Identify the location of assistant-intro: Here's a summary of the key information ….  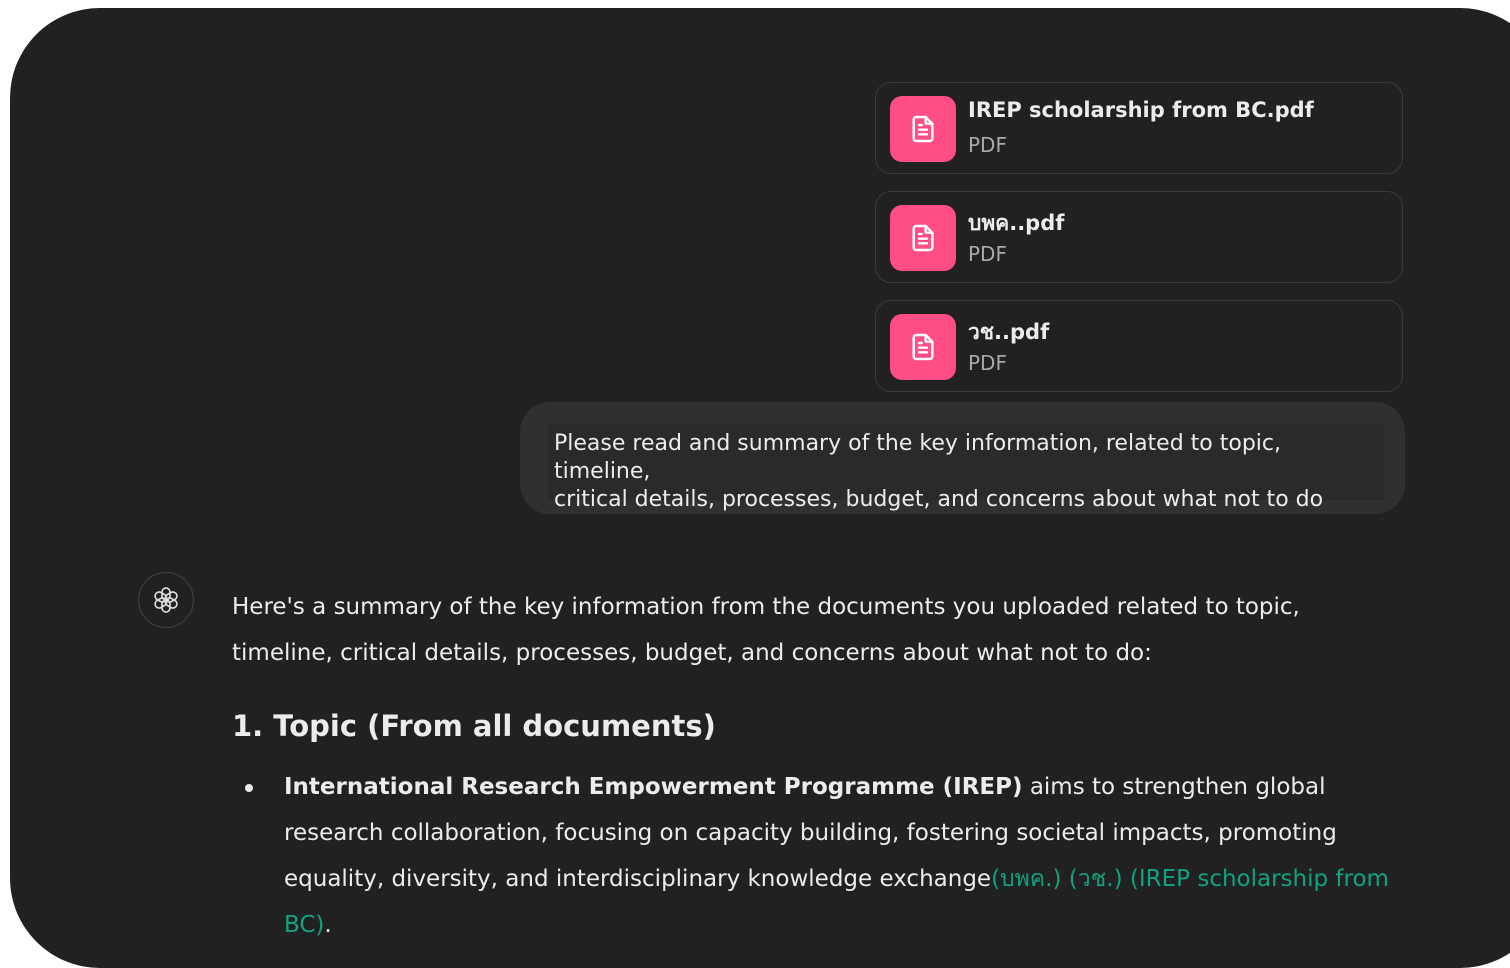
(766, 630).